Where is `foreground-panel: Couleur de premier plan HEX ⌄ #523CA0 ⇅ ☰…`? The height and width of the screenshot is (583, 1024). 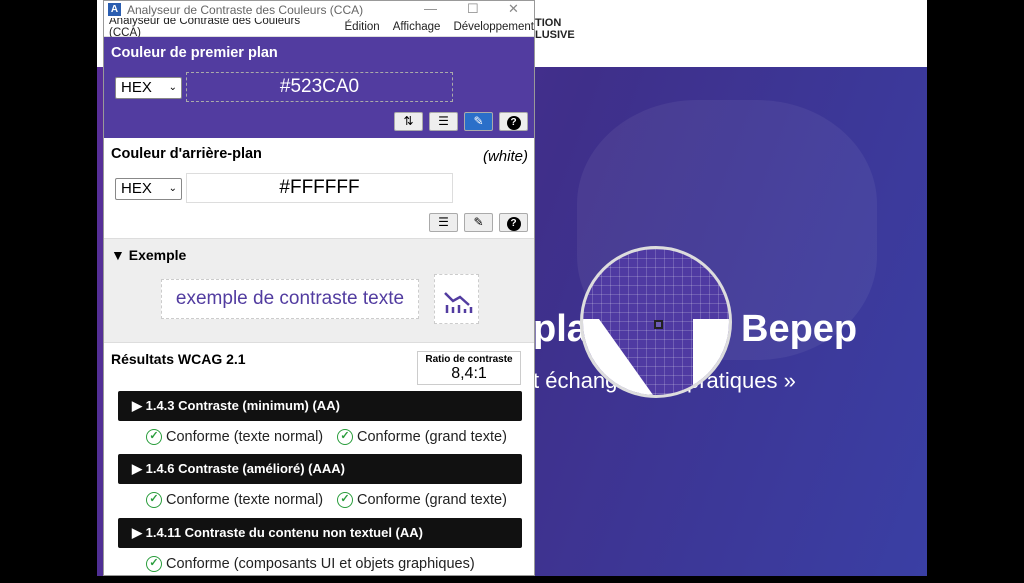 foreground-panel: Couleur de premier plan HEX ⌄ #523CA0 ⇅ ☰… is located at coordinates (319, 87).